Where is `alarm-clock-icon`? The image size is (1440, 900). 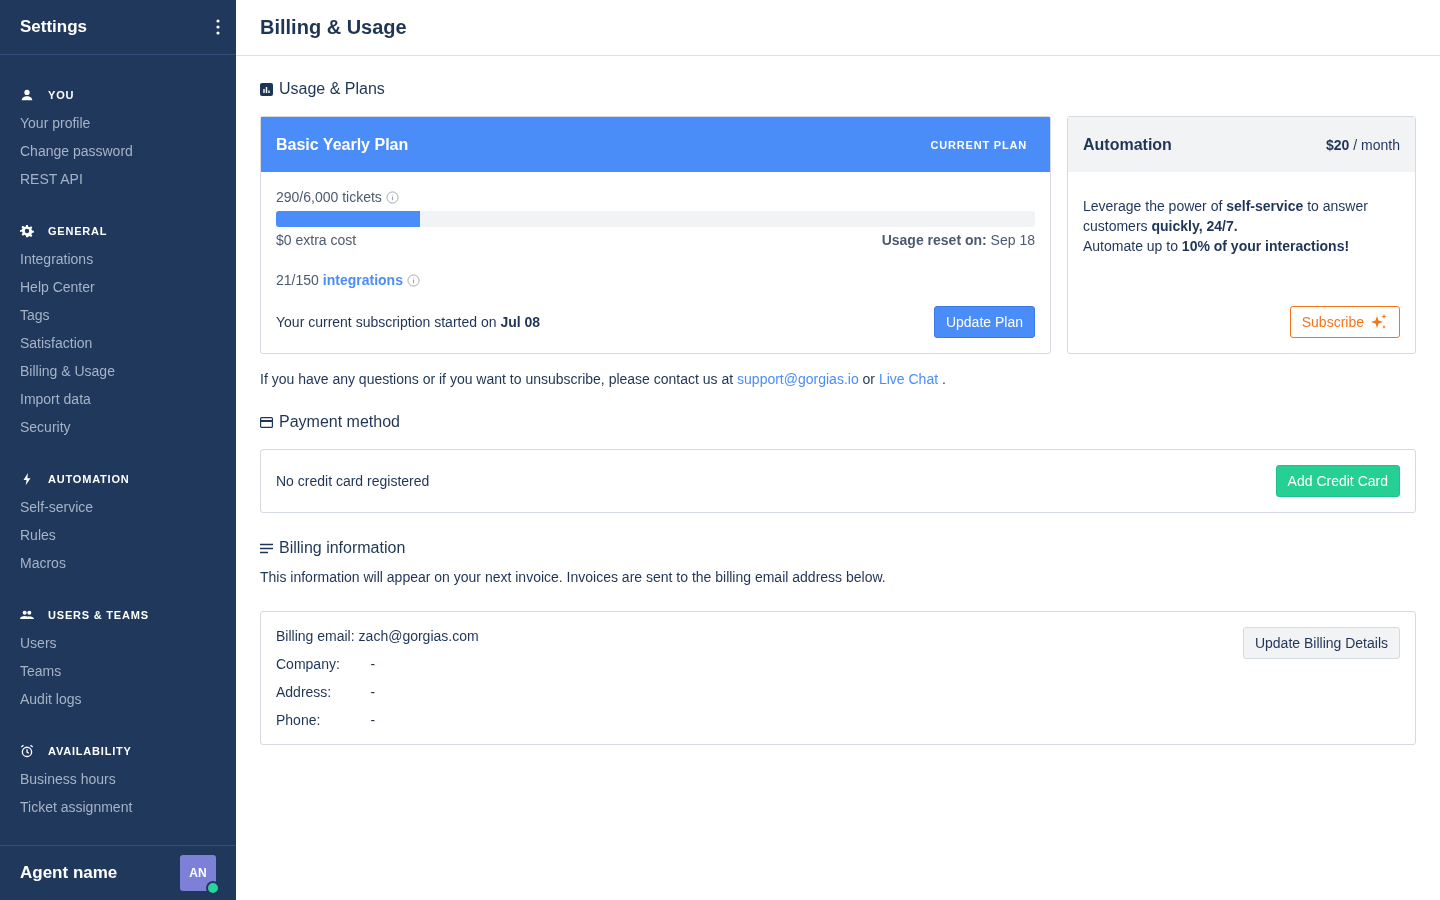
alarm-clock-icon is located at coordinates (27, 751).